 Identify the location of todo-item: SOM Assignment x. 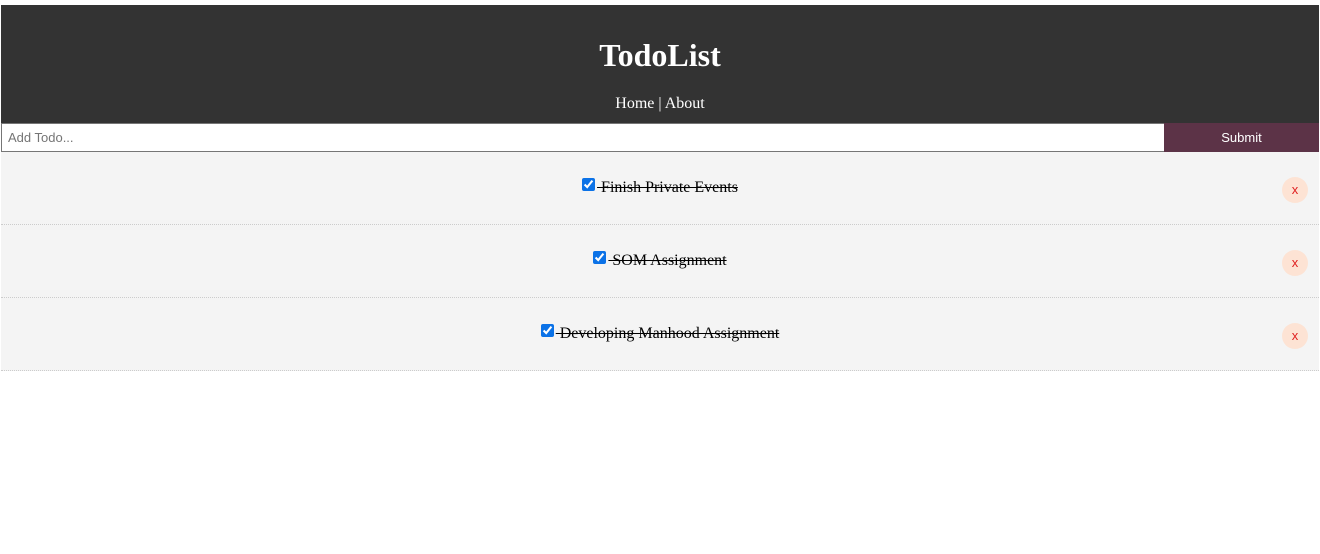
(660, 261).